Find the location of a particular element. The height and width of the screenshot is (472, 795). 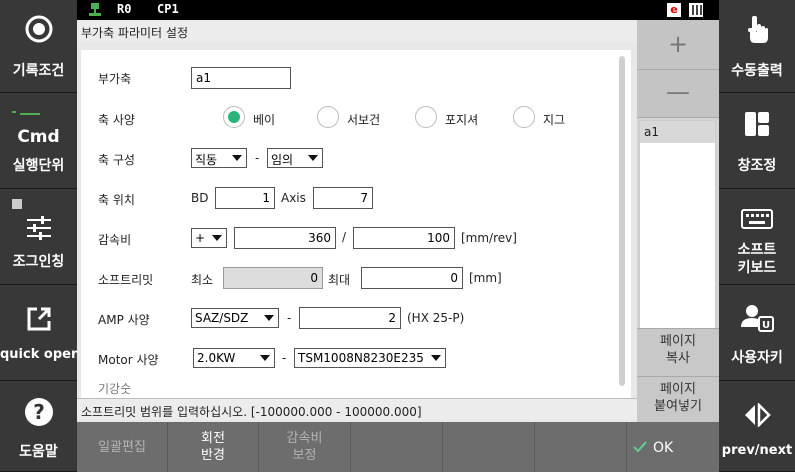

axis-name-label: 부가축 is located at coordinates (115, 79).